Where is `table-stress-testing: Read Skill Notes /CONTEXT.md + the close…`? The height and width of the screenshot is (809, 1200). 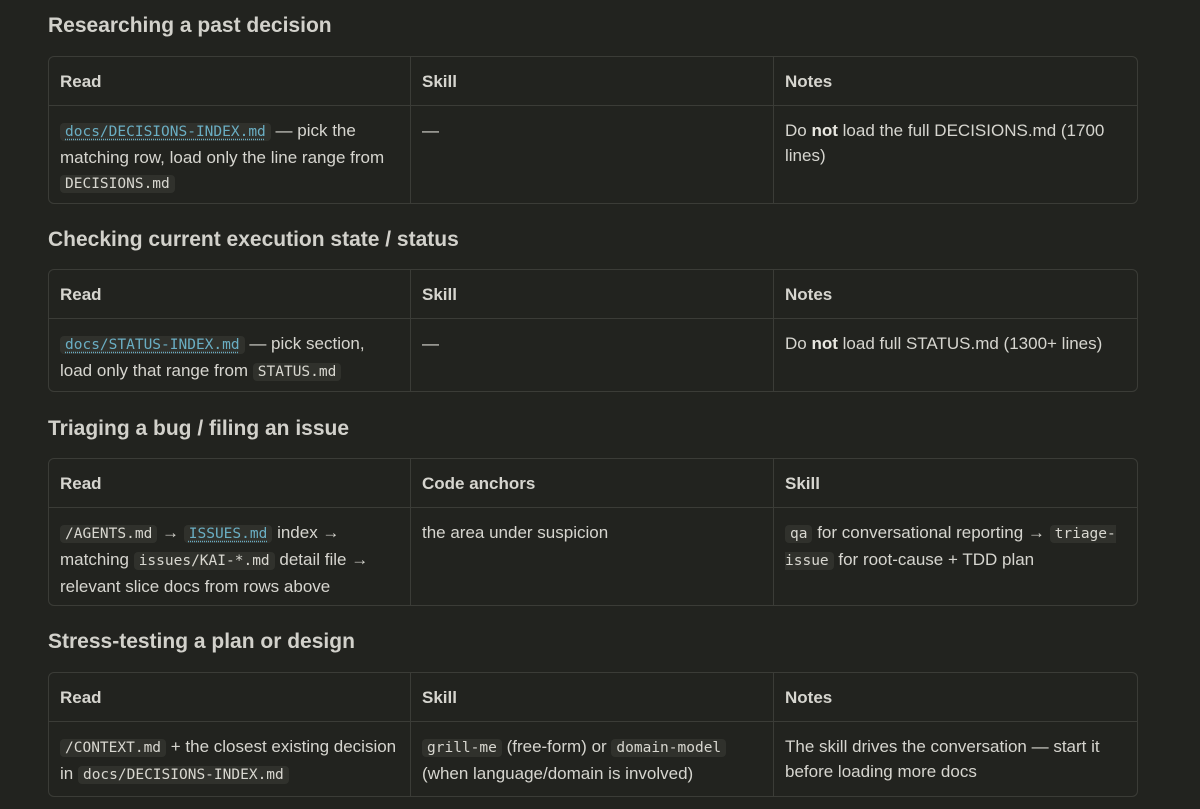
table-stress-testing: Read Skill Notes /CONTEXT.md + the close… is located at coordinates (593, 734).